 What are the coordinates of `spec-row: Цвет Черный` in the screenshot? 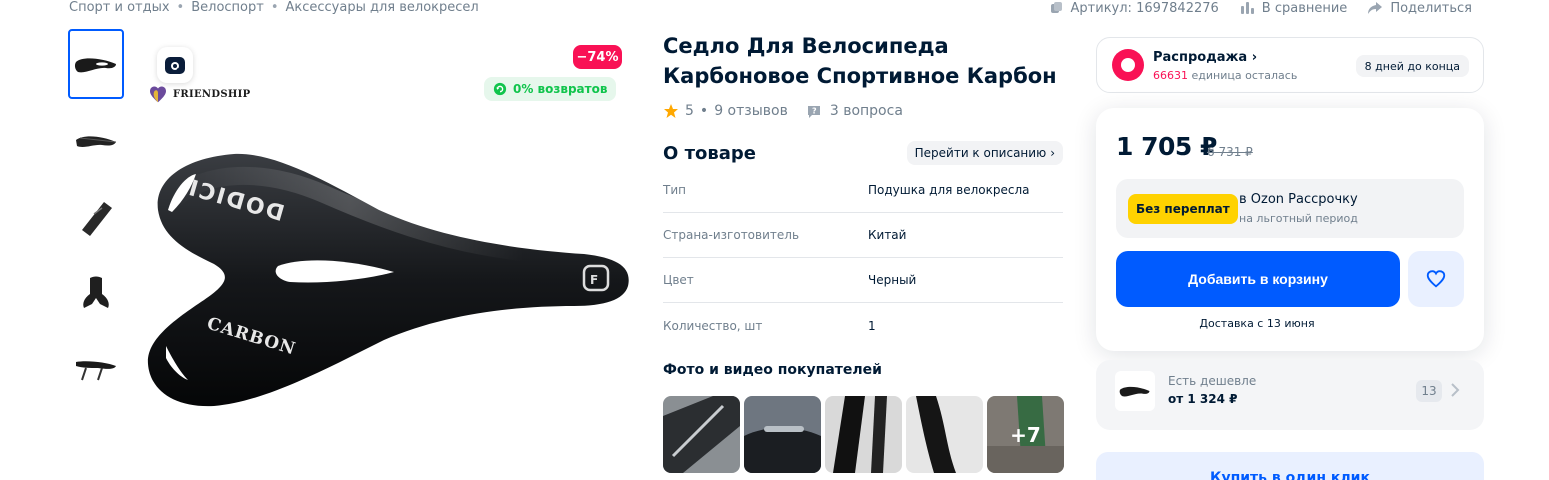 It's located at (863, 280).